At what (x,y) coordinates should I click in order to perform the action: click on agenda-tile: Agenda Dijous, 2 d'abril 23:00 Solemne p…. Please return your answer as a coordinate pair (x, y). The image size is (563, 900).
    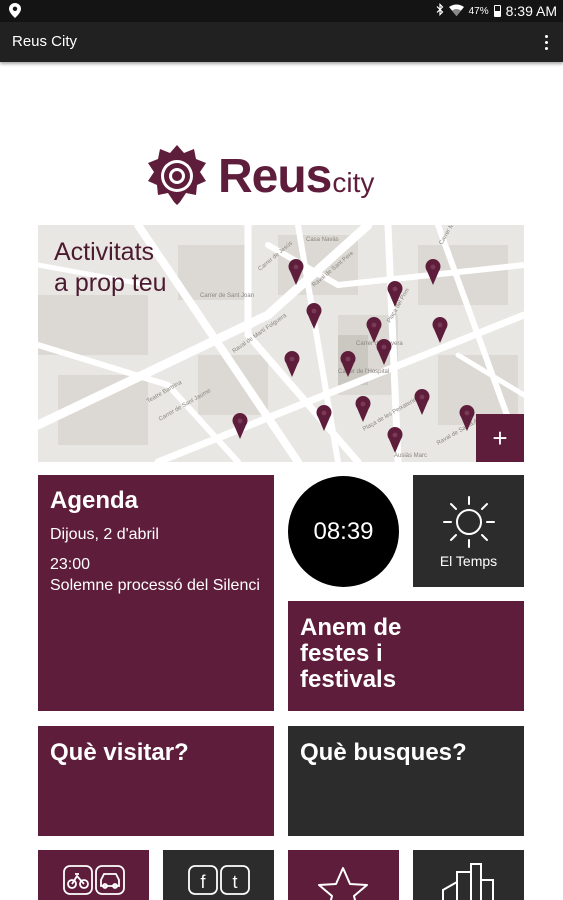
    Looking at the image, I should click on (156, 593).